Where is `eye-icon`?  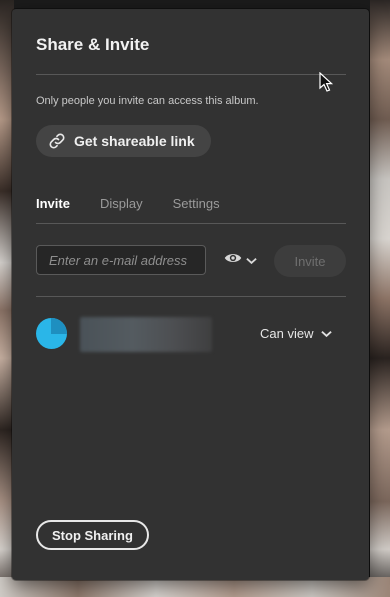 eye-icon is located at coordinates (233, 260).